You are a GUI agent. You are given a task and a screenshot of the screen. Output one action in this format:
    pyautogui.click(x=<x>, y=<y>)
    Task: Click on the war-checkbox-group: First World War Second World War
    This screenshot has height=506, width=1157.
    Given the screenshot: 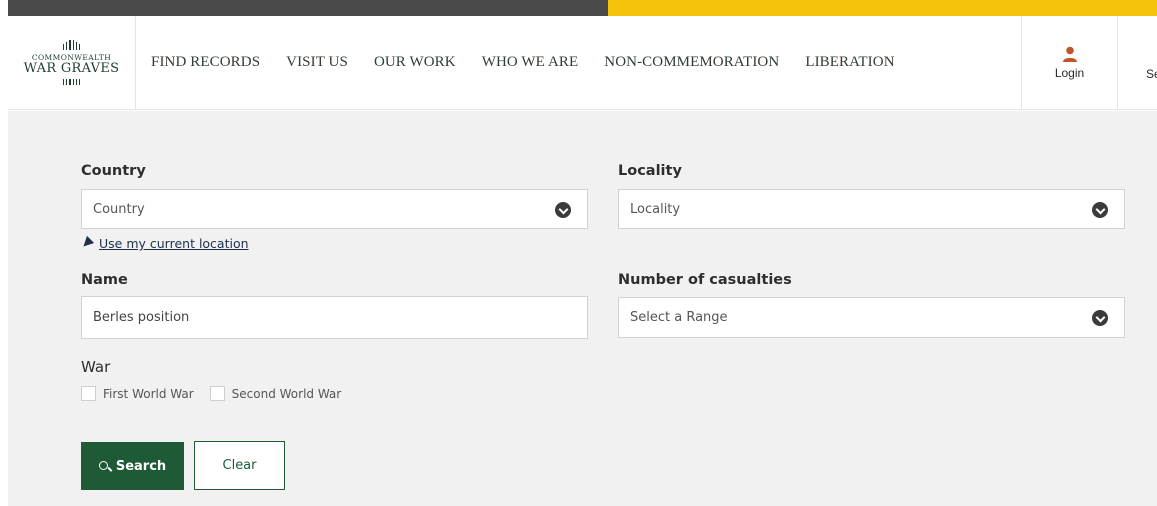 What is the action you would take?
    pyautogui.click(x=219, y=393)
    